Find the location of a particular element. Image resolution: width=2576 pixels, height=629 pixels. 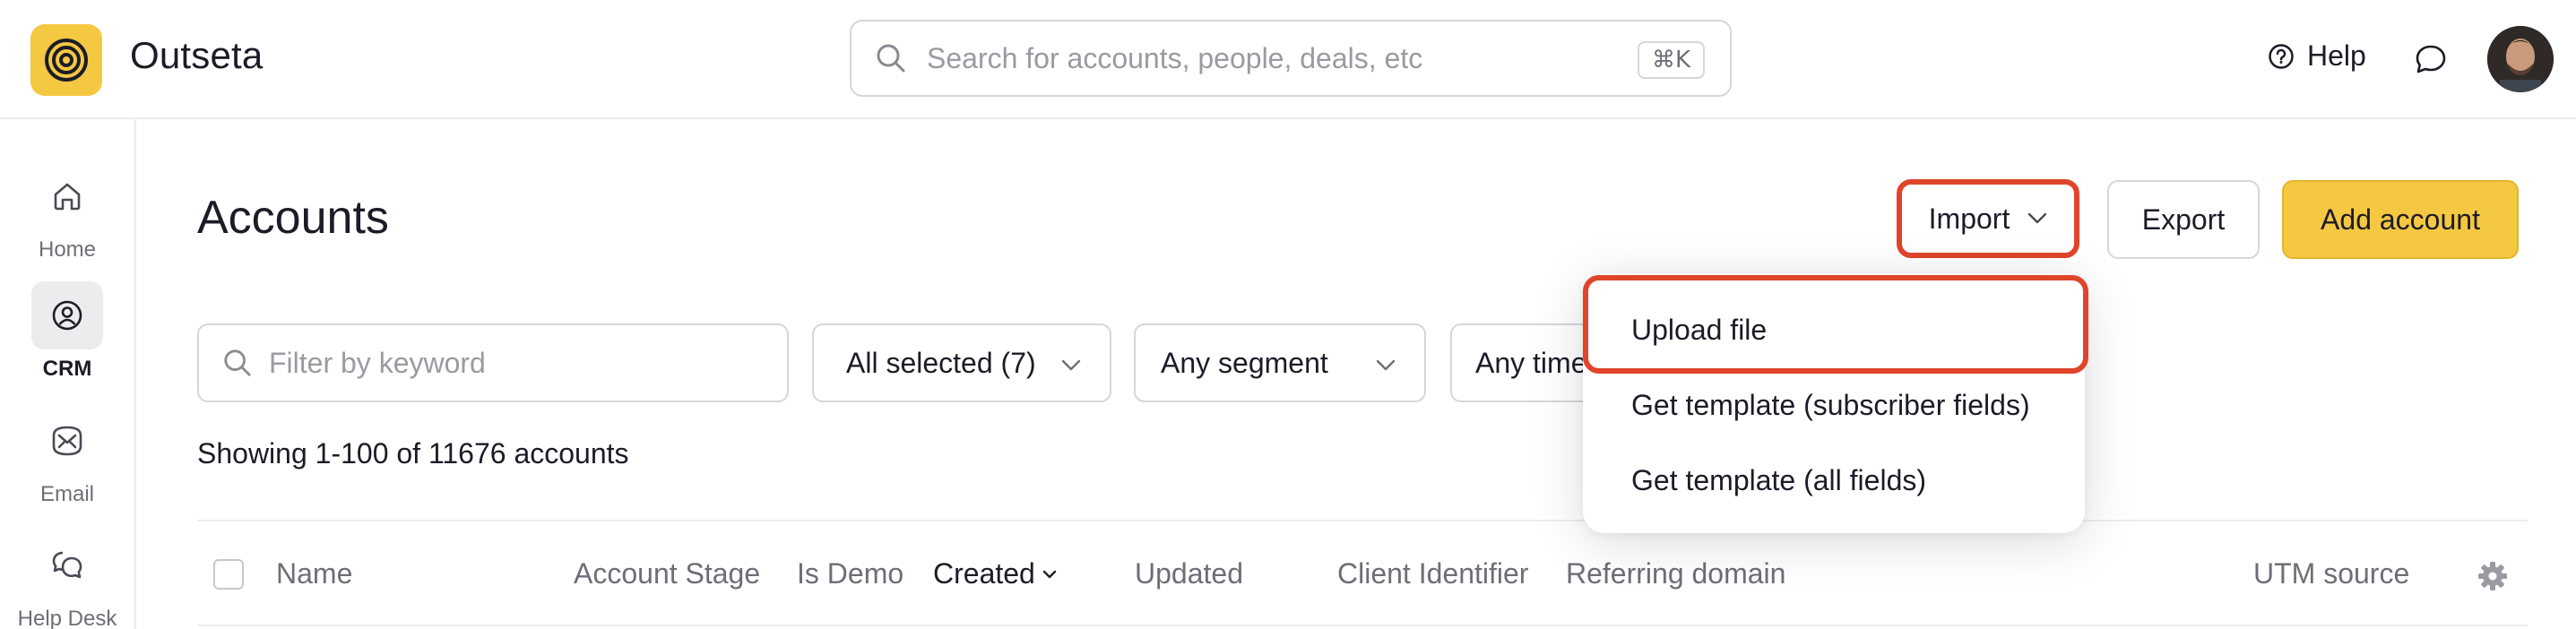

home-icon is located at coordinates (67, 197).